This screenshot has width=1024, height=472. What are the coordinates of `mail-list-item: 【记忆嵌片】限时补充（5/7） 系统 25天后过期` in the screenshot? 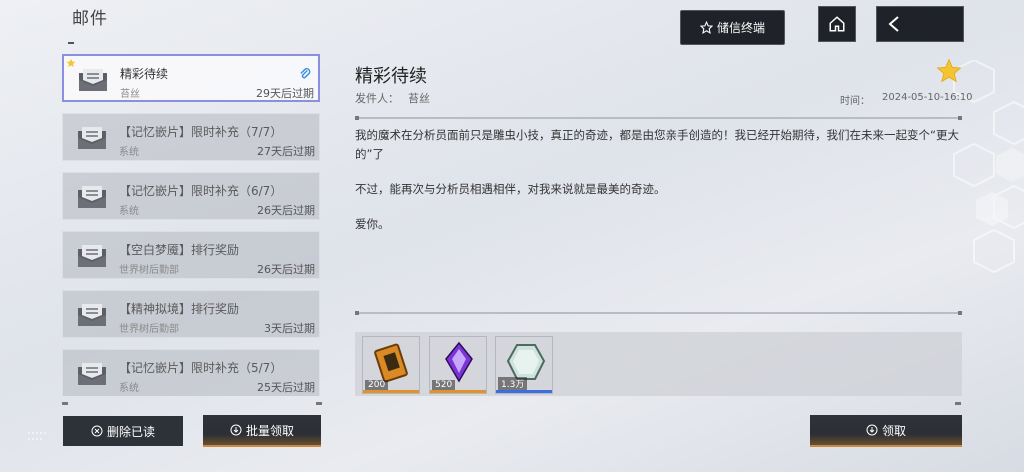 It's located at (191, 372).